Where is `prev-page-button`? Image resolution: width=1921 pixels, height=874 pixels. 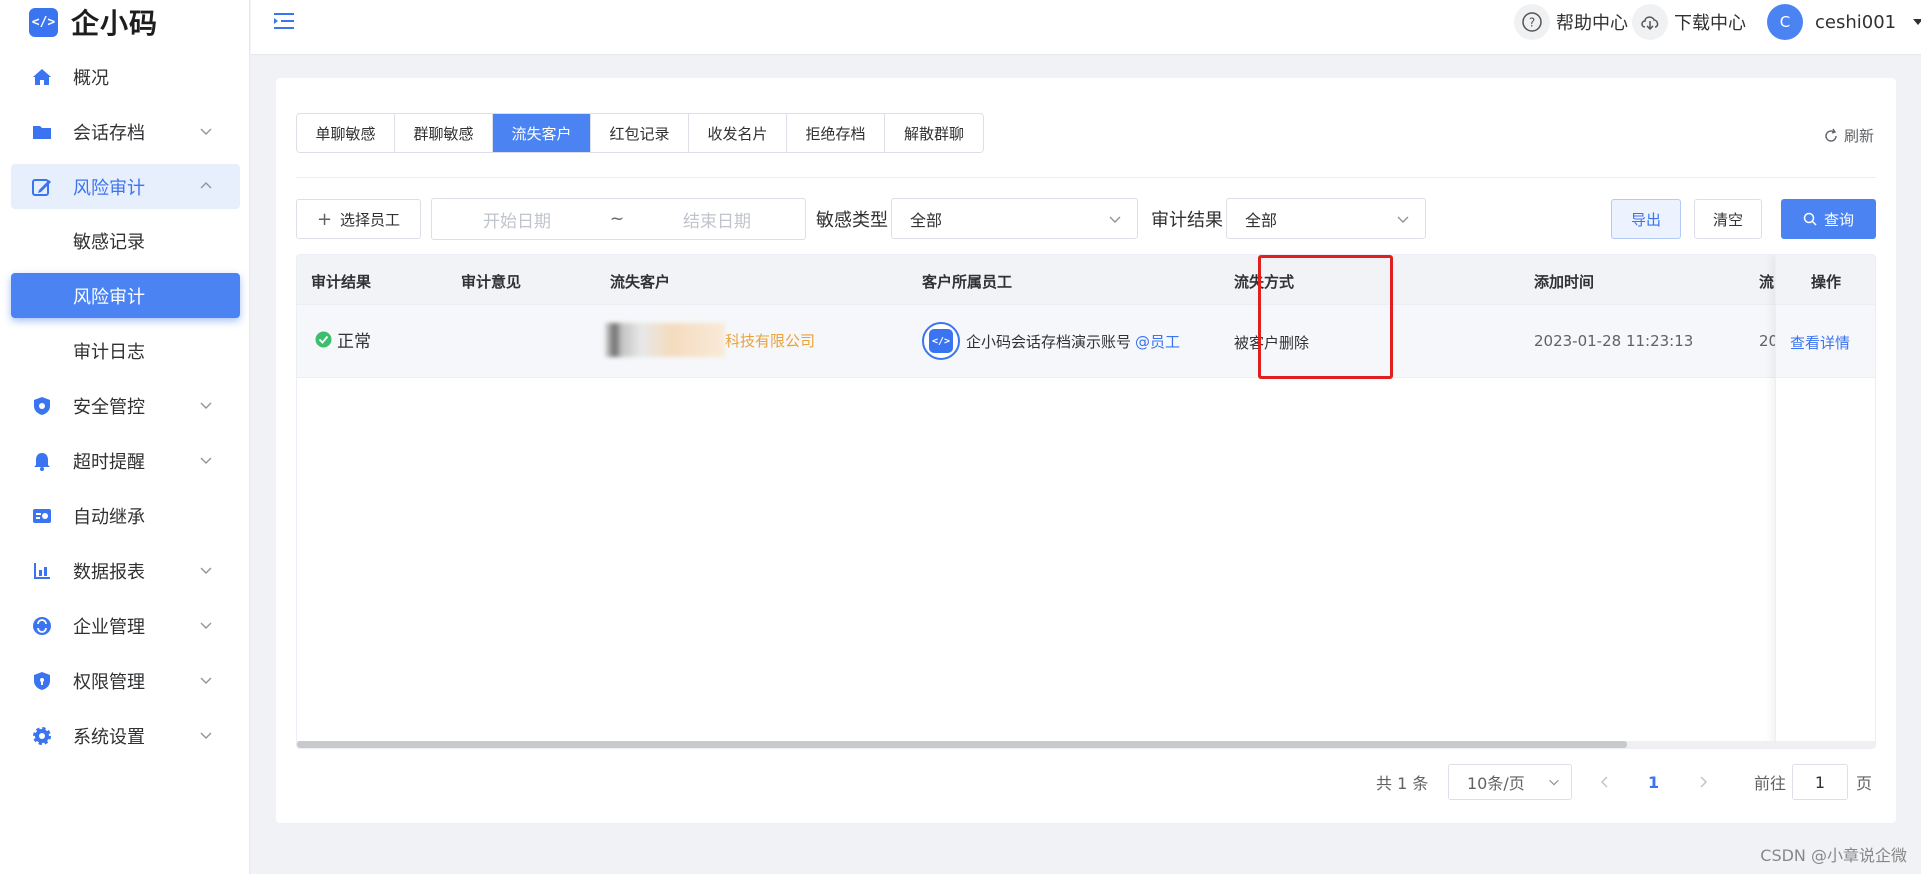 prev-page-button is located at coordinates (1605, 782).